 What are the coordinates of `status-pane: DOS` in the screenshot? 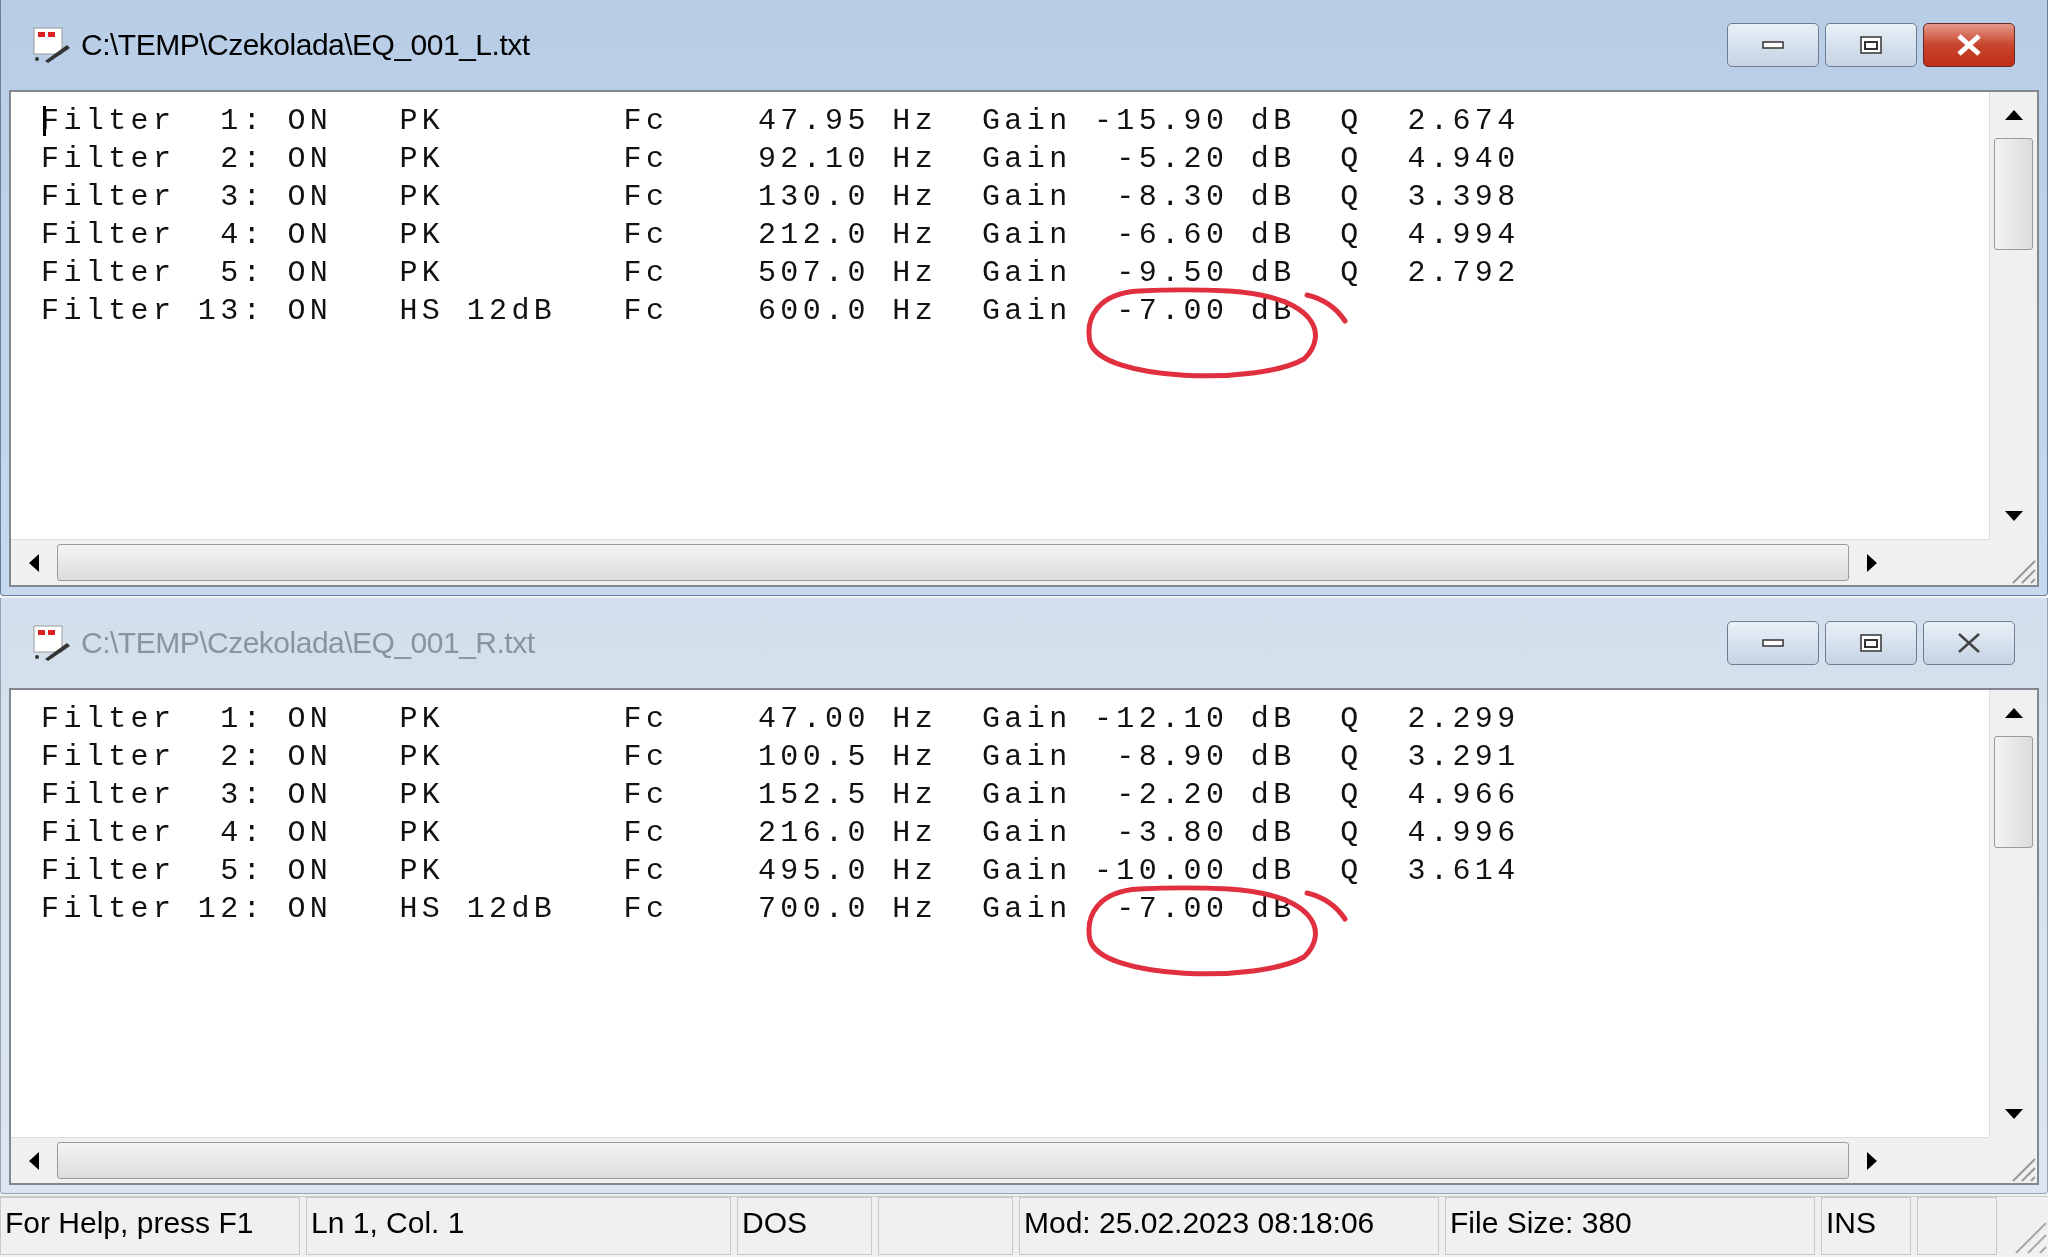 It's located at (804, 1226).